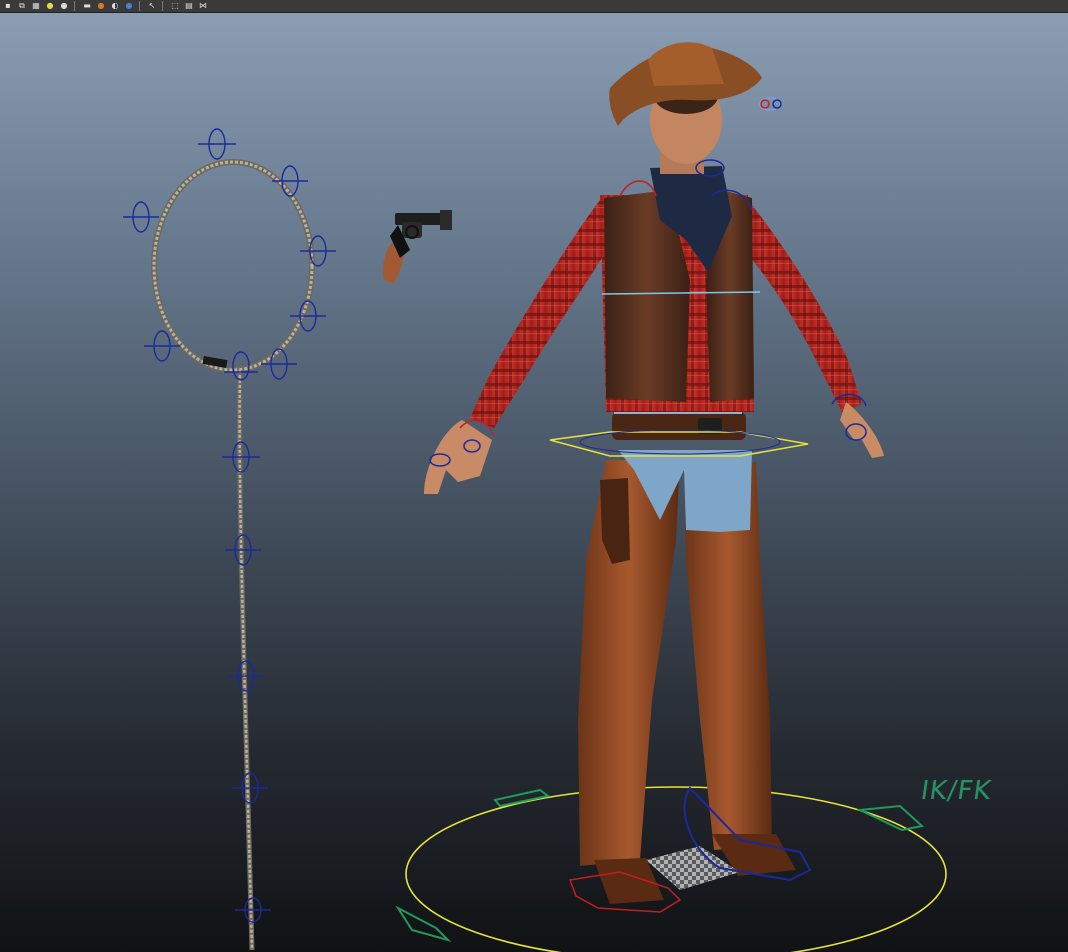 Image resolution: width=1068 pixels, height=952 pixels. What do you see at coordinates (189, 6) in the screenshot?
I see `layout-icon: ▤` at bounding box center [189, 6].